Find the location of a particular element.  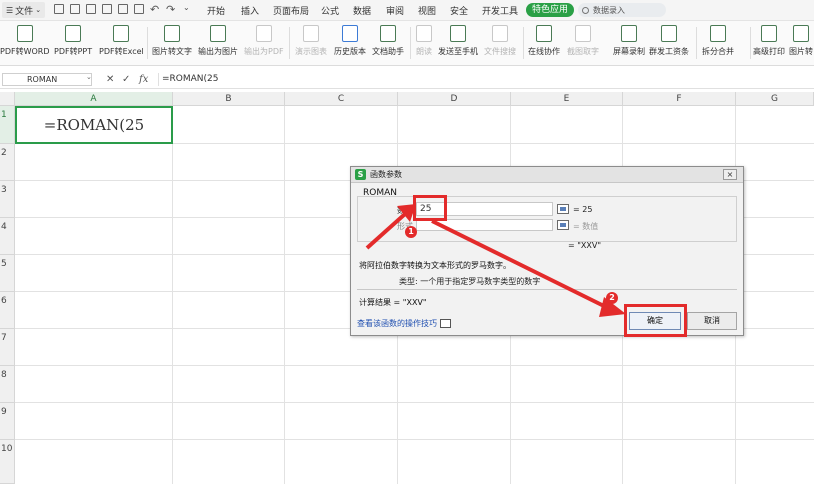

payslip-button: 群发工资条 is located at coordinates (669, 41).